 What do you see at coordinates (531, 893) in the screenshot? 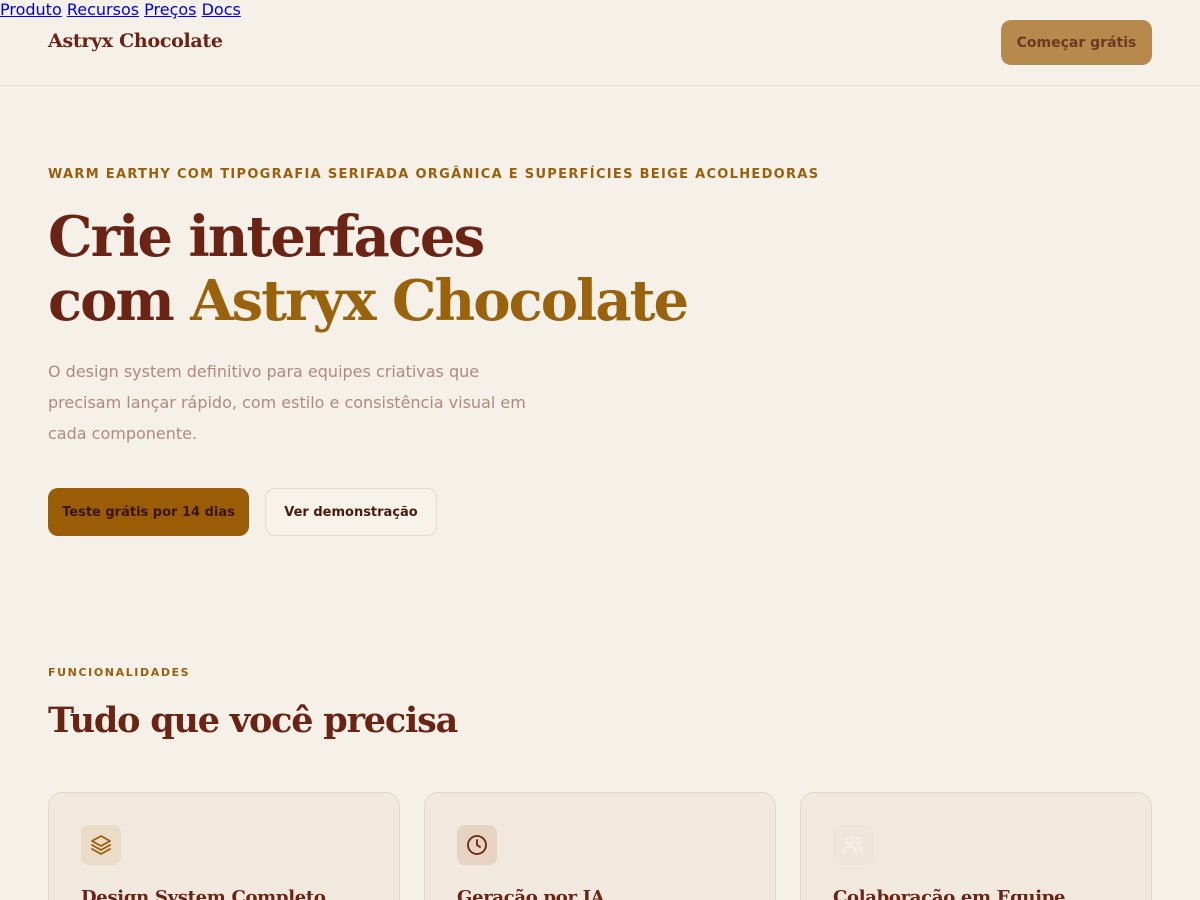
I see `feature-card-title: Geração por IA` at bounding box center [531, 893].